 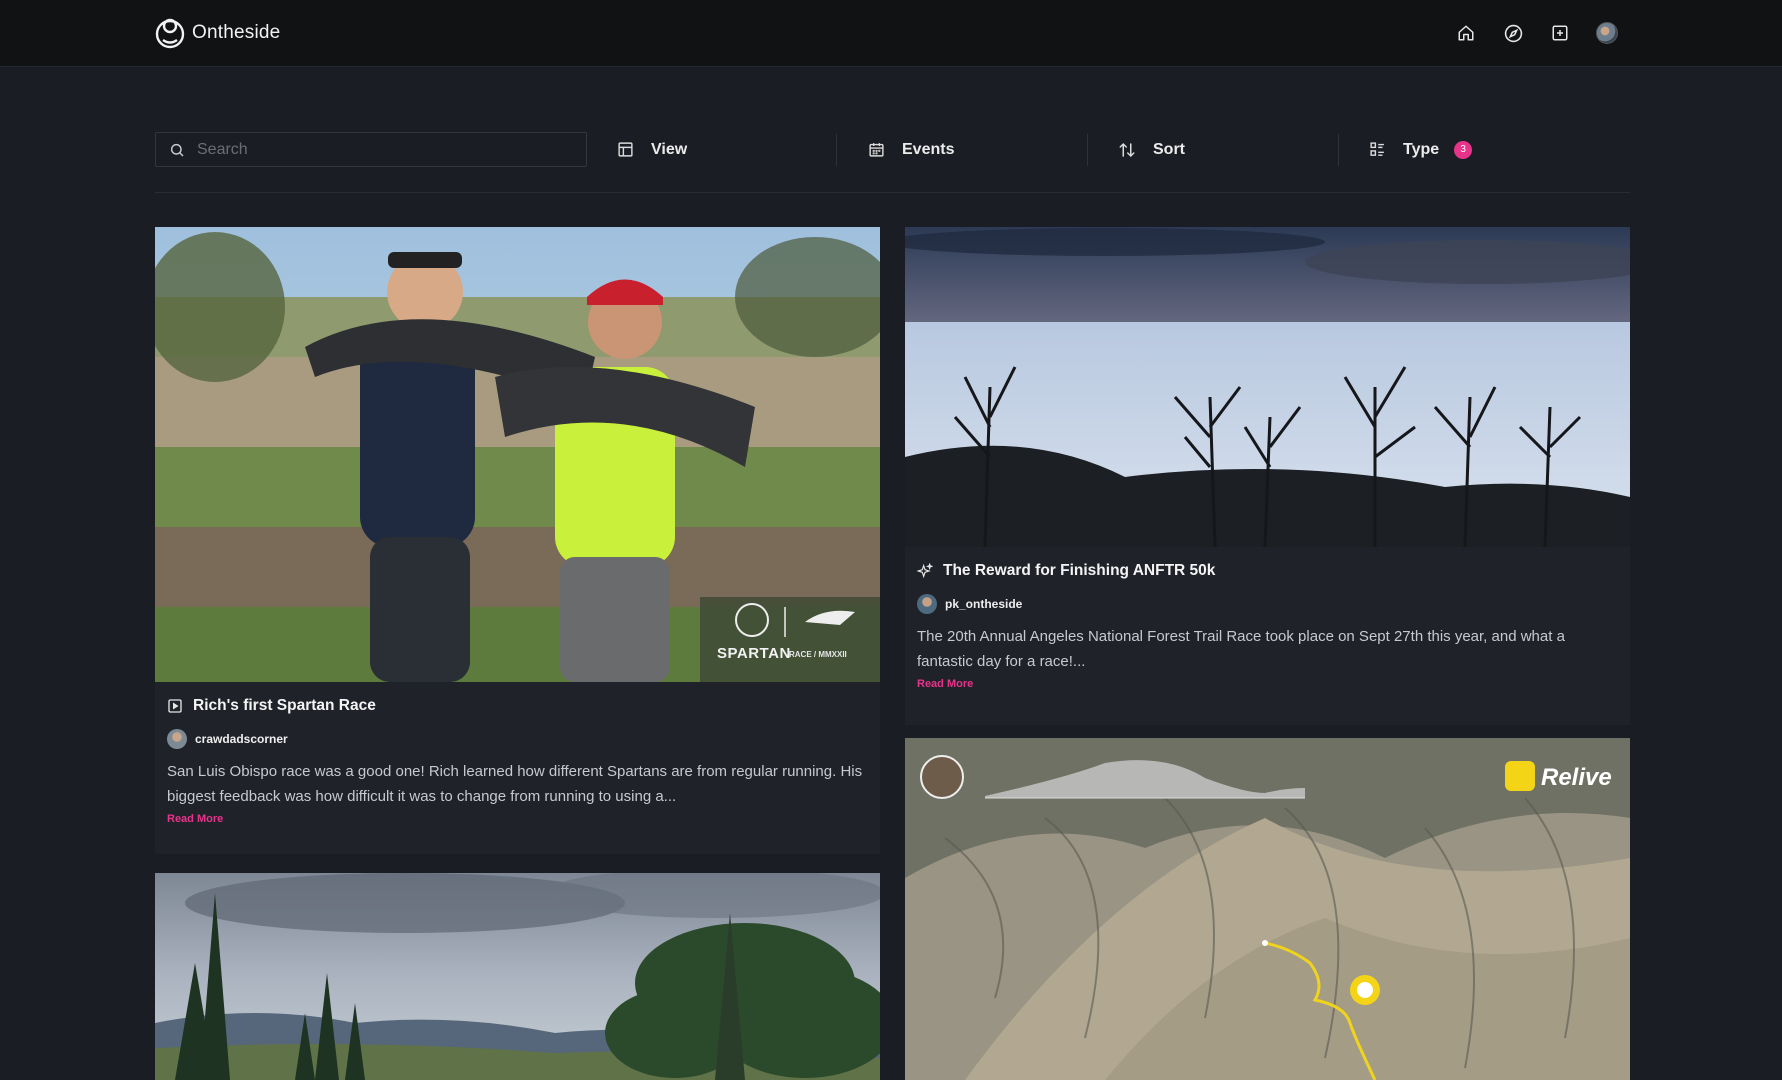 I want to click on view-filter-label: View, so click(x=669, y=149).